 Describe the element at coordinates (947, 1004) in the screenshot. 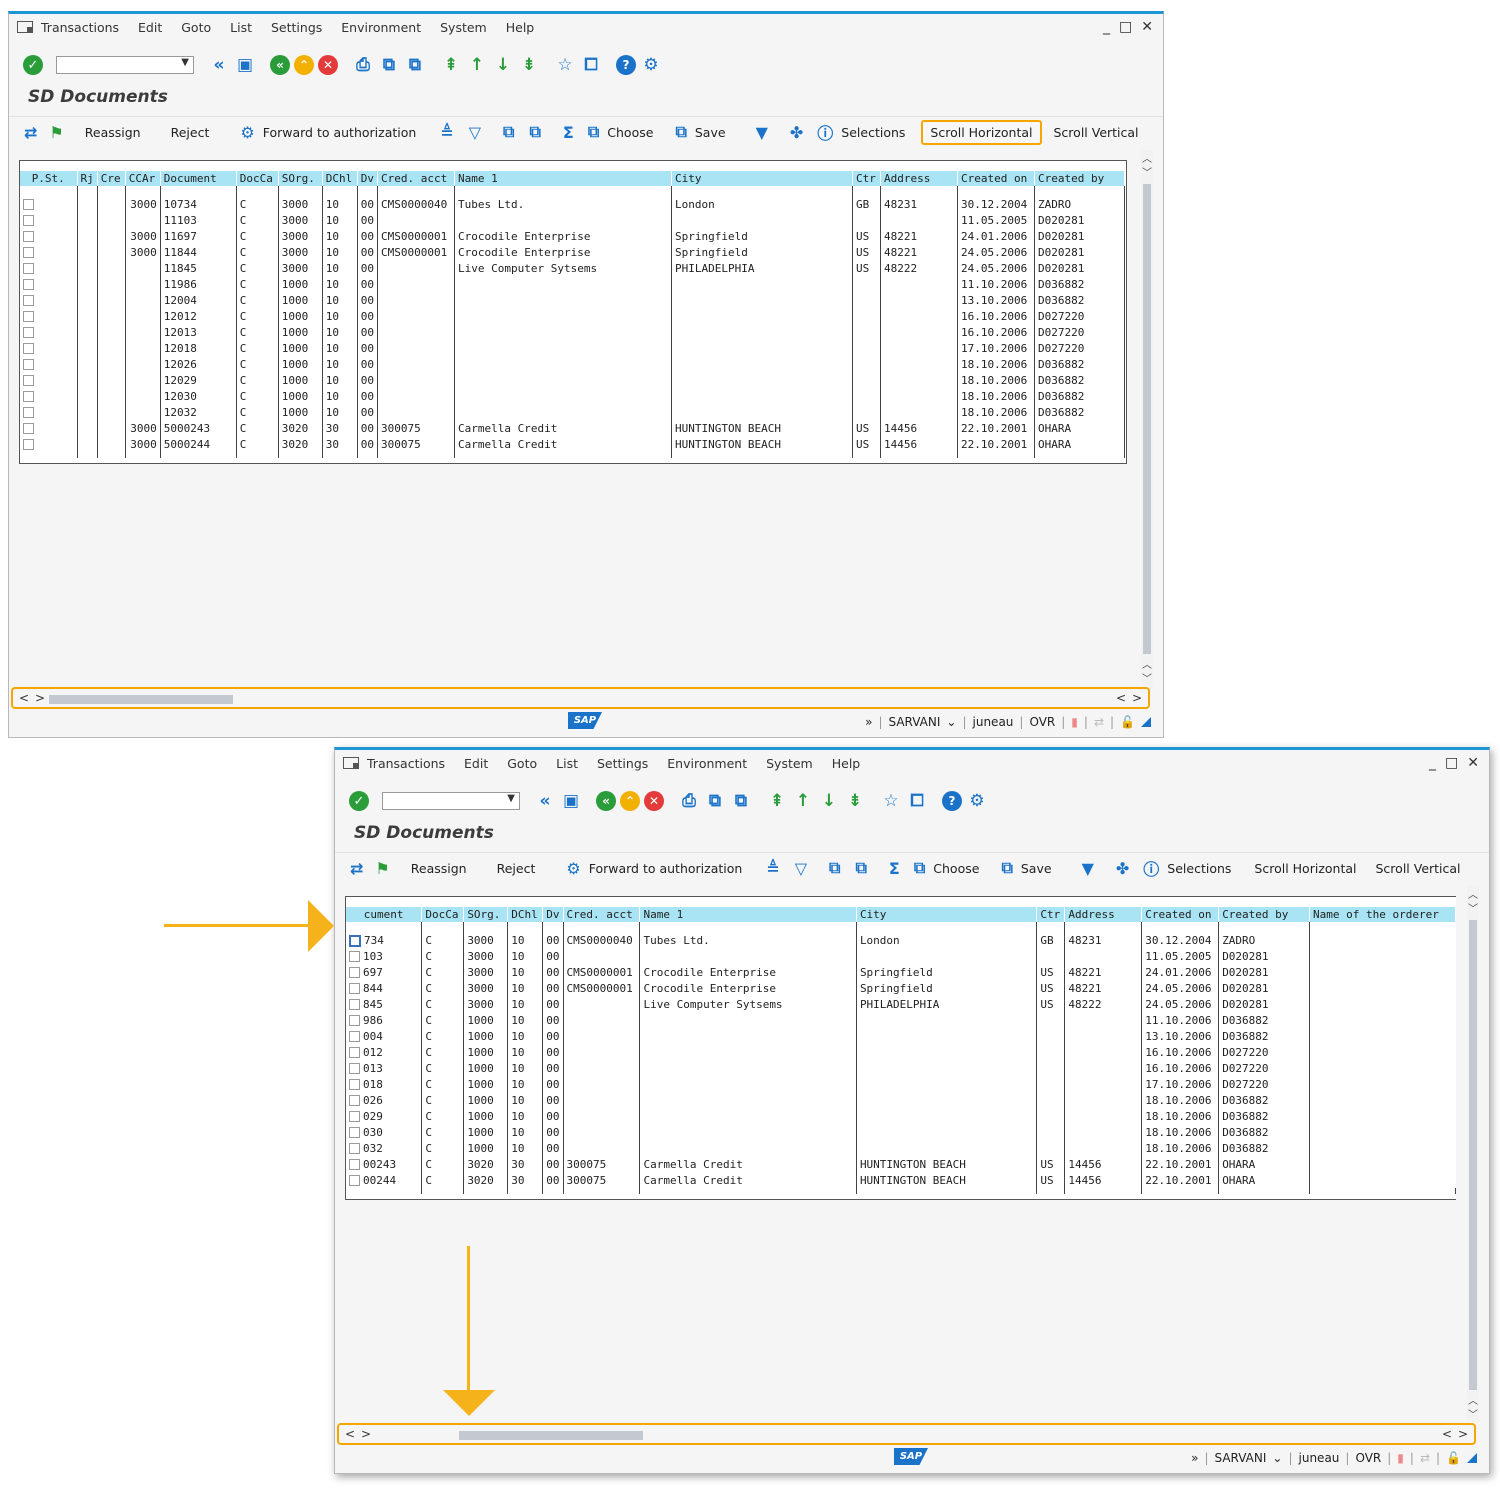

I see `table-cell: PHILADELPHIA` at that location.